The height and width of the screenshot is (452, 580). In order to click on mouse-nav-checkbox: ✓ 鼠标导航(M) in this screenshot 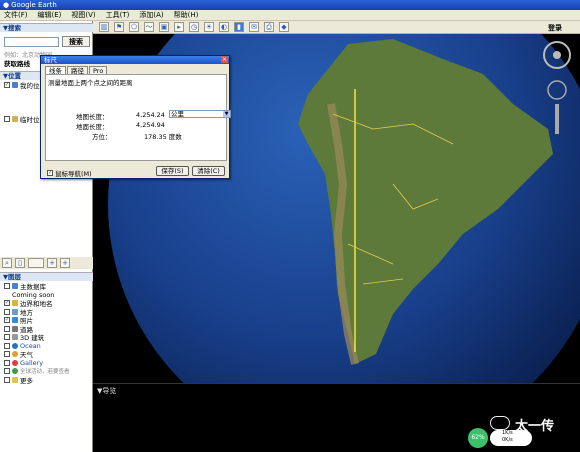, I will do `click(69, 173)`.